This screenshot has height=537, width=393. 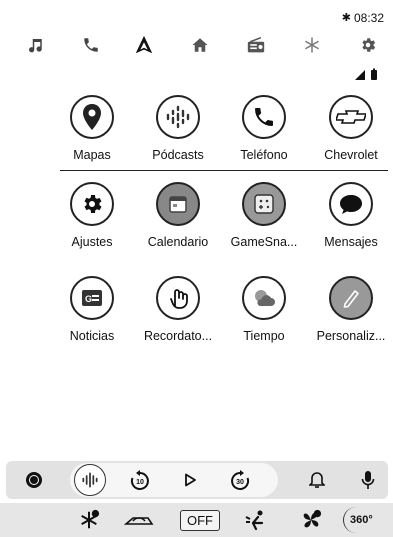 What do you see at coordinates (367, 75) in the screenshot?
I see `signal-battery-indicator` at bounding box center [367, 75].